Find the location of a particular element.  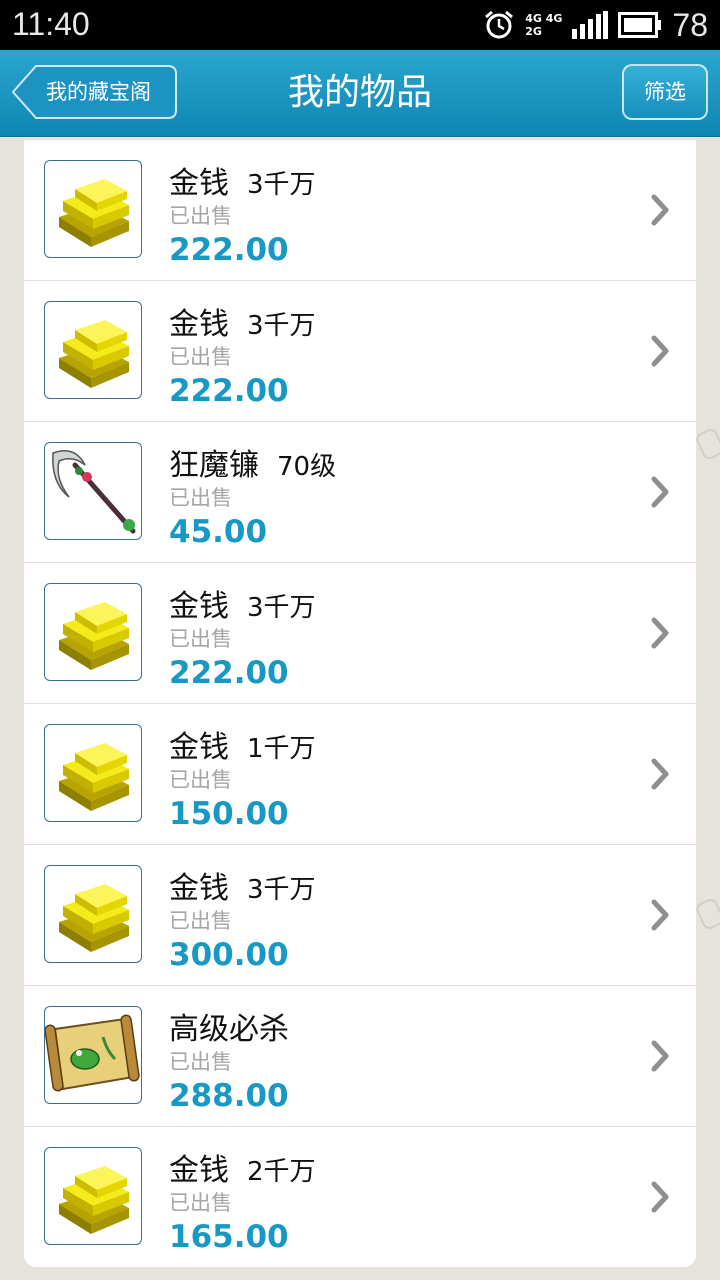

item-name-text: 高级必杀 is located at coordinates (229, 1029).